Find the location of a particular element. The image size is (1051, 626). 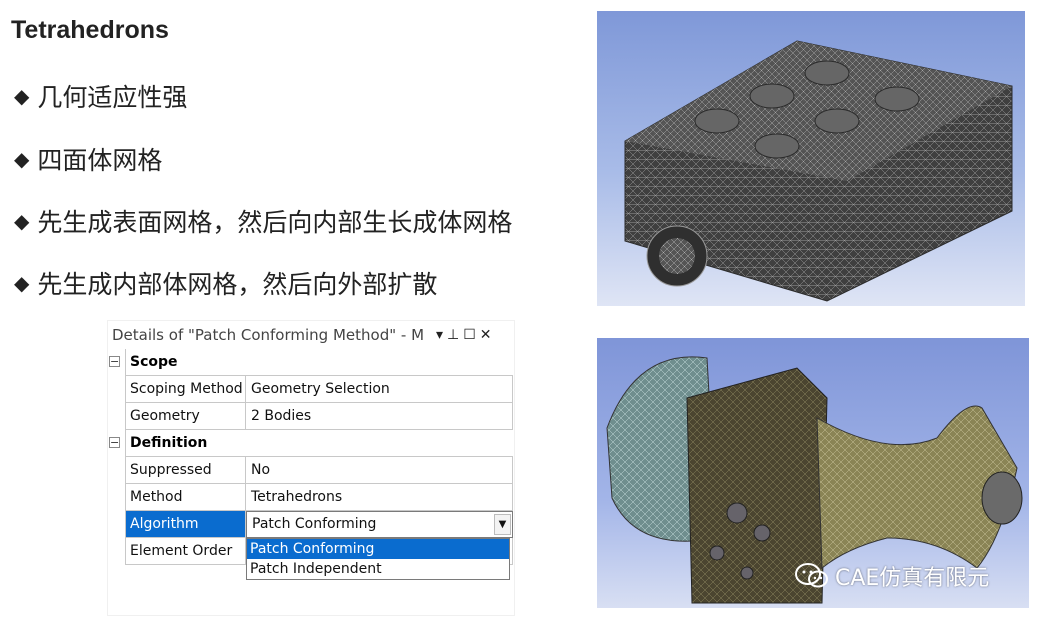

bullet-text: 四面体网格 is located at coordinates (100, 160).